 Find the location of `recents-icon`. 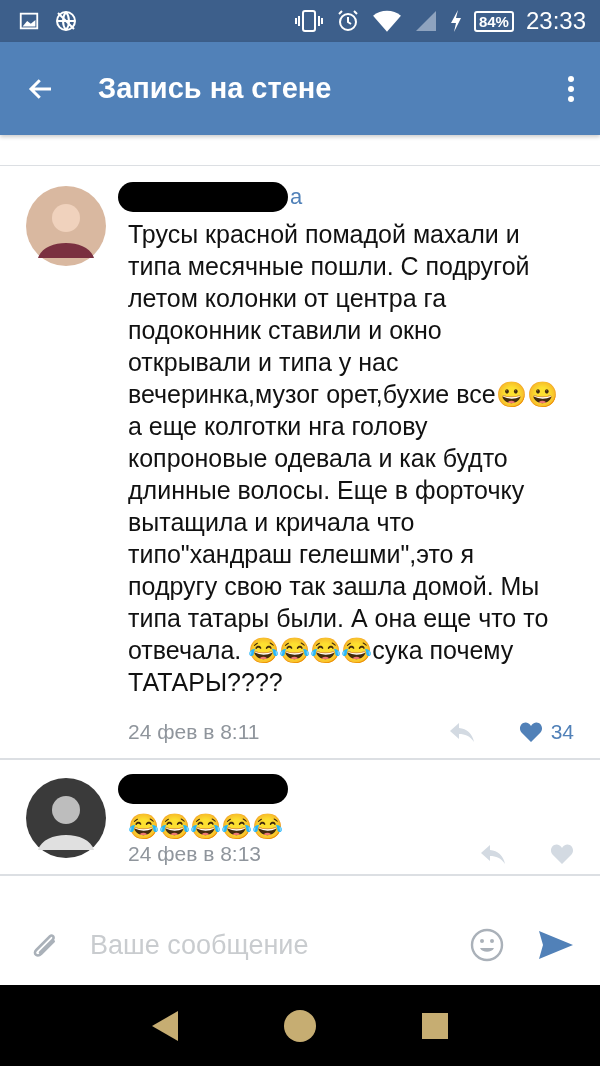

recents-icon is located at coordinates (434, 1025).